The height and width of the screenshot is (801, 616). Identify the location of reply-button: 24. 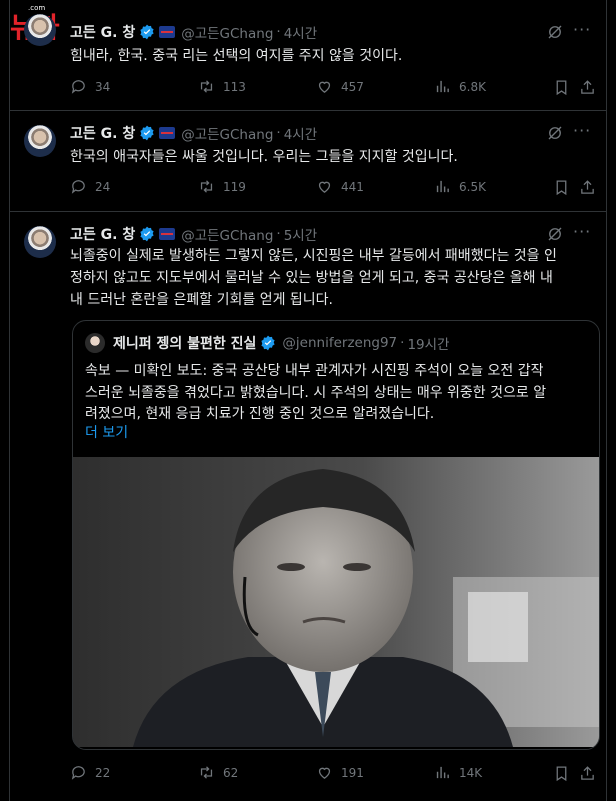
(90, 186).